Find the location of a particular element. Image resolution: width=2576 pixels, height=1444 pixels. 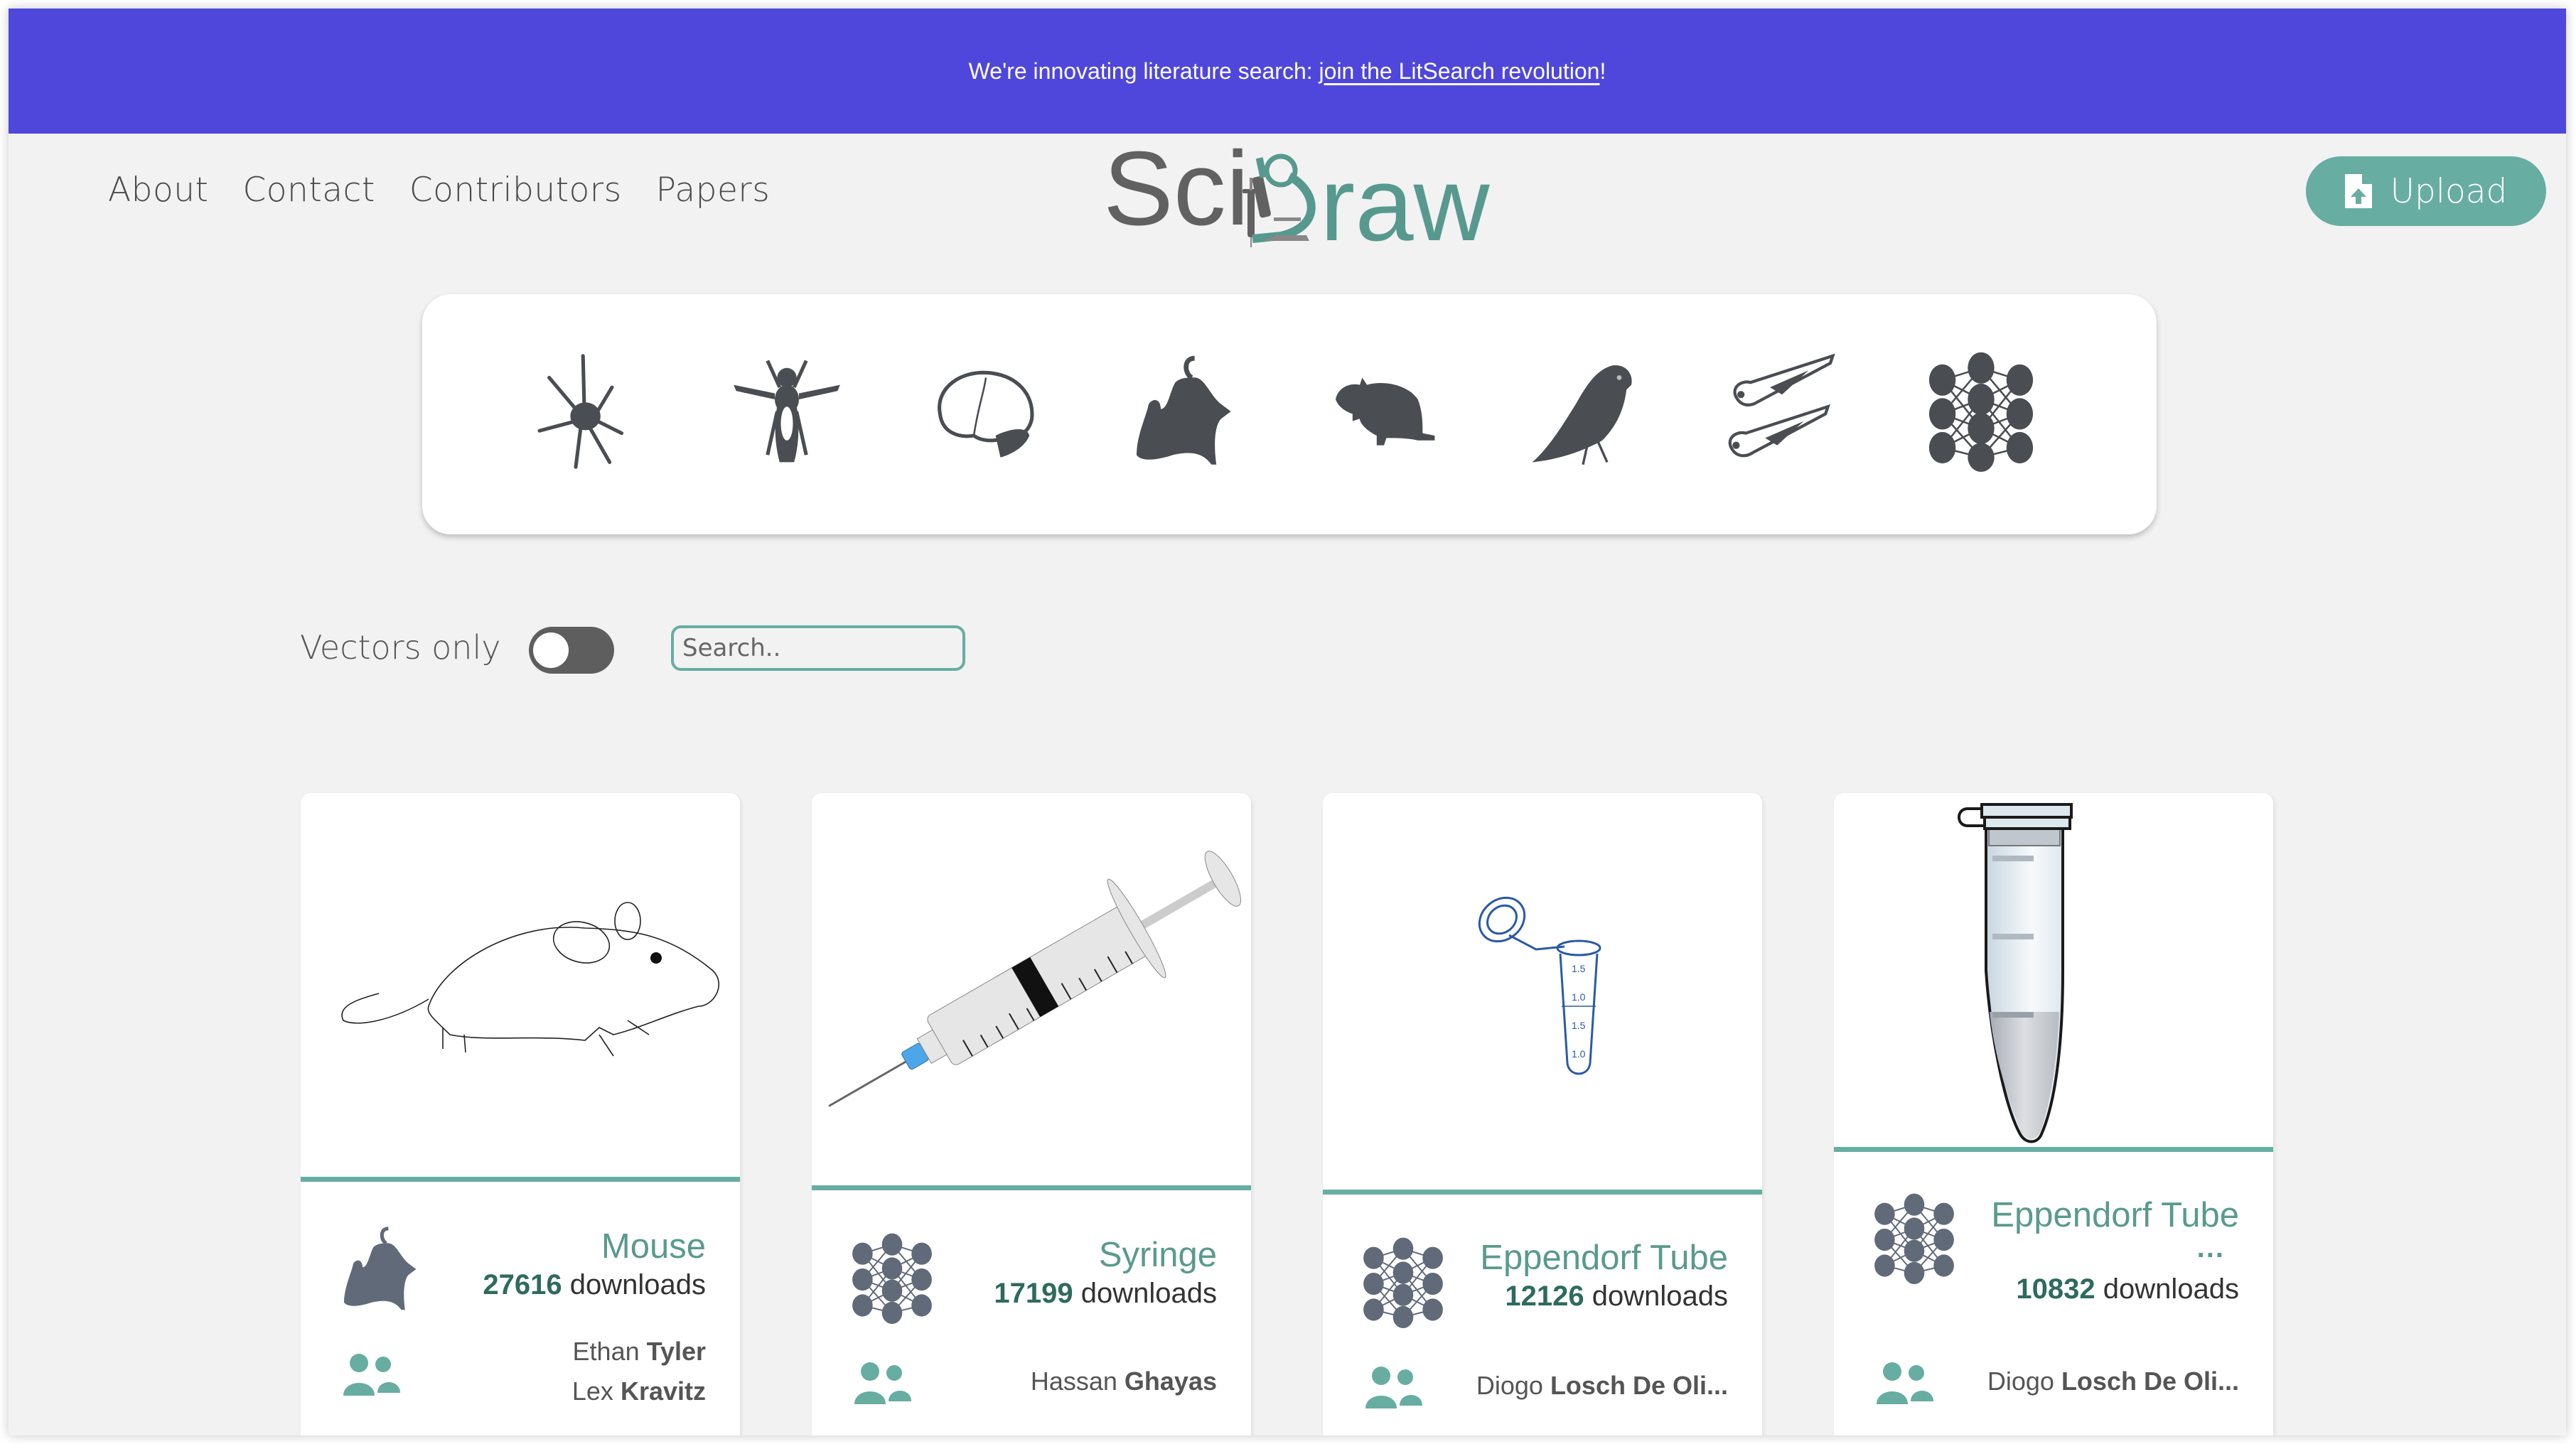

fly-icon is located at coordinates (787, 411).